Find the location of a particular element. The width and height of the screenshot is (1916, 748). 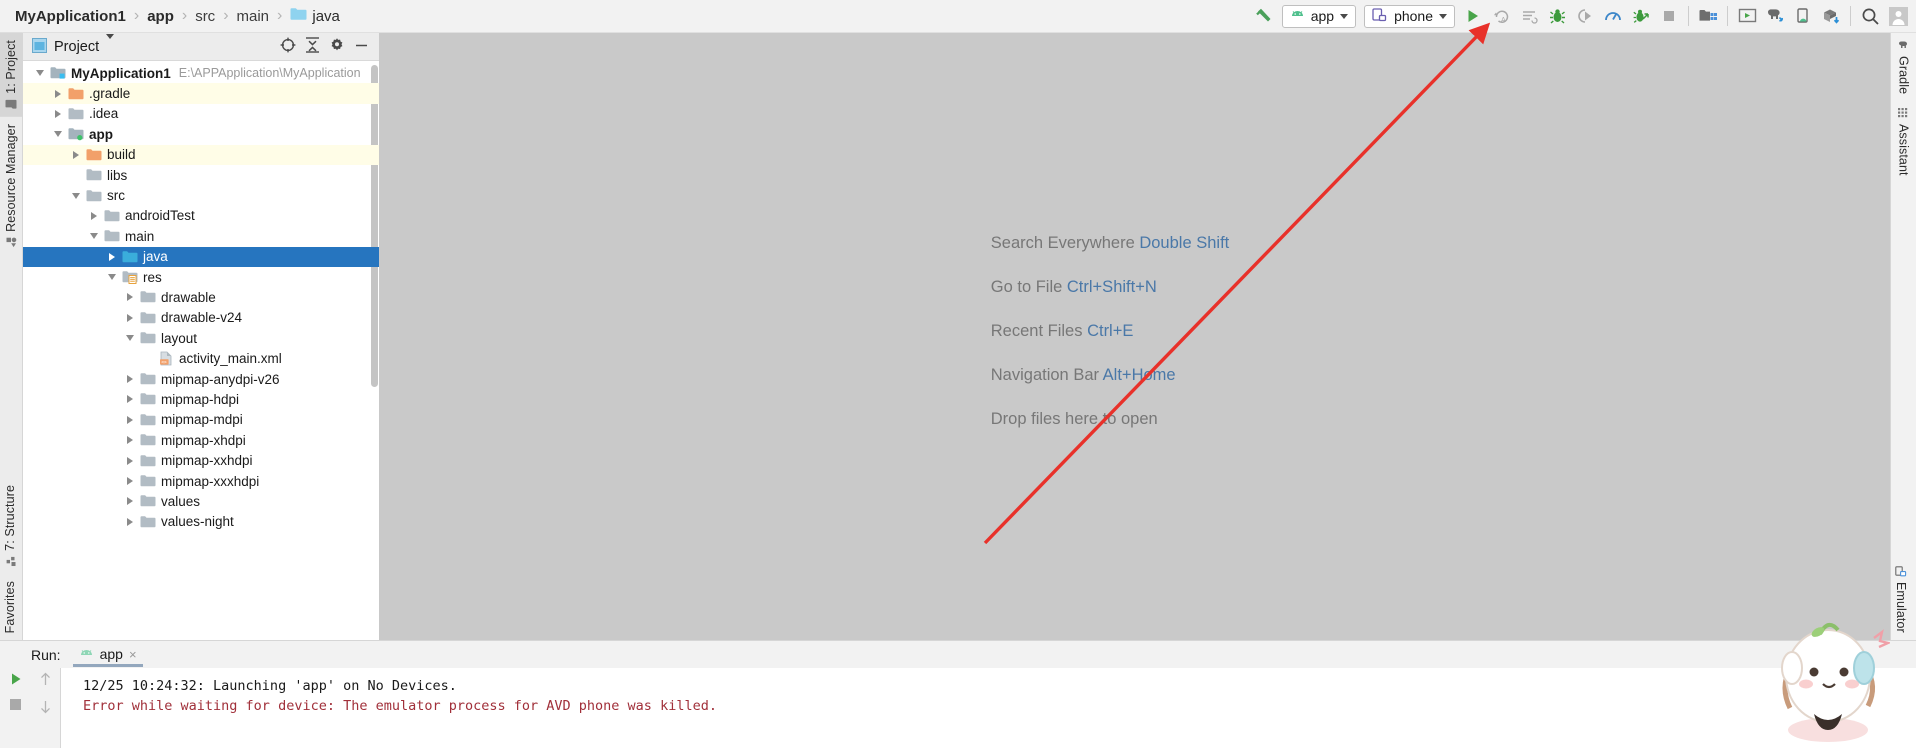

sidebar-item-assistant: Assistant is located at coordinates (1903, 142).